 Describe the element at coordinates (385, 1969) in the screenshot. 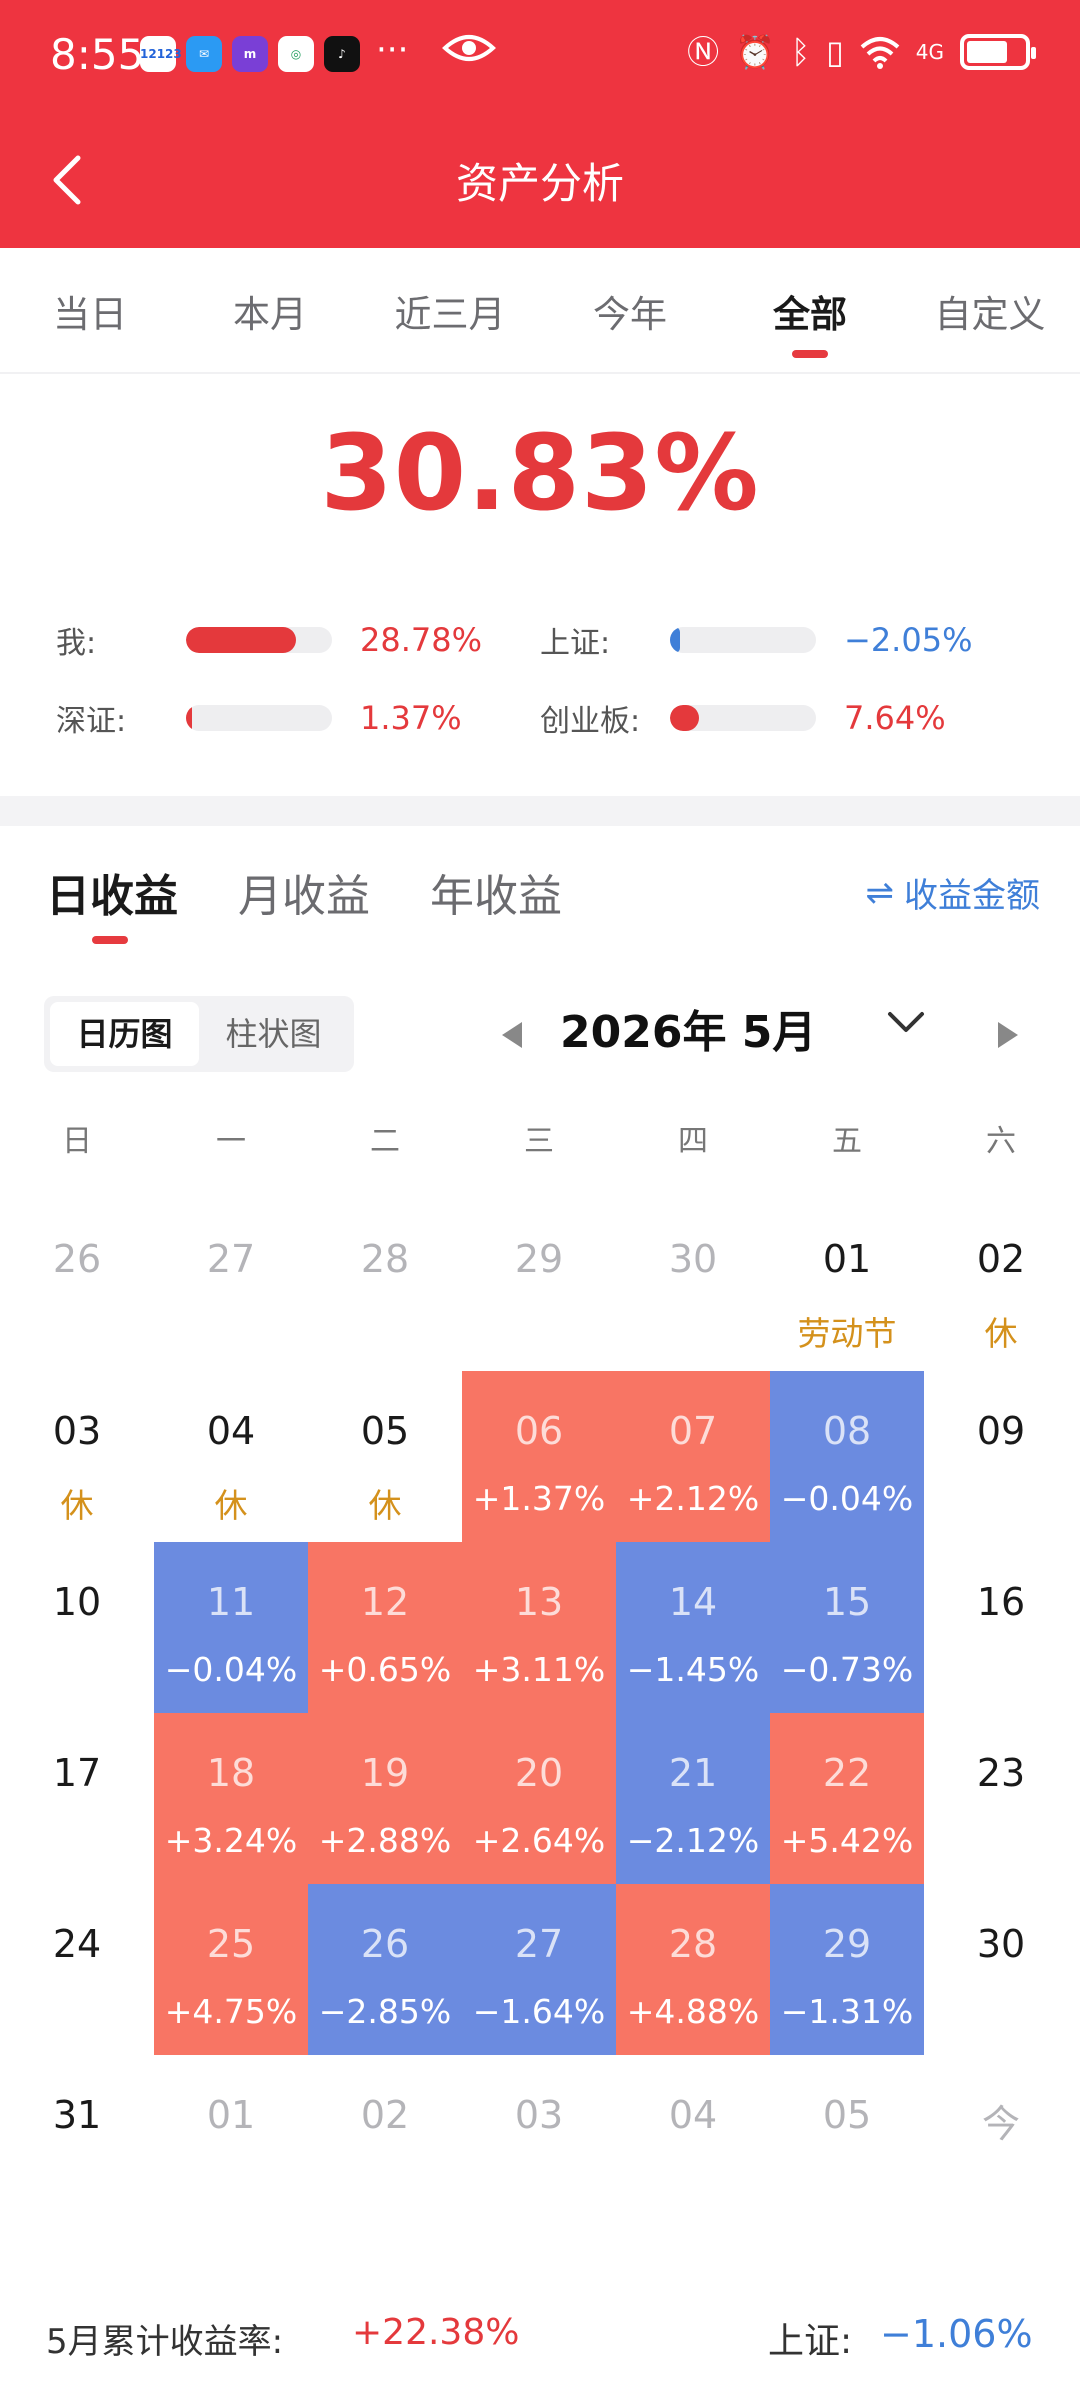

I see `calendar-day-cell: 26 −2.85%` at that location.